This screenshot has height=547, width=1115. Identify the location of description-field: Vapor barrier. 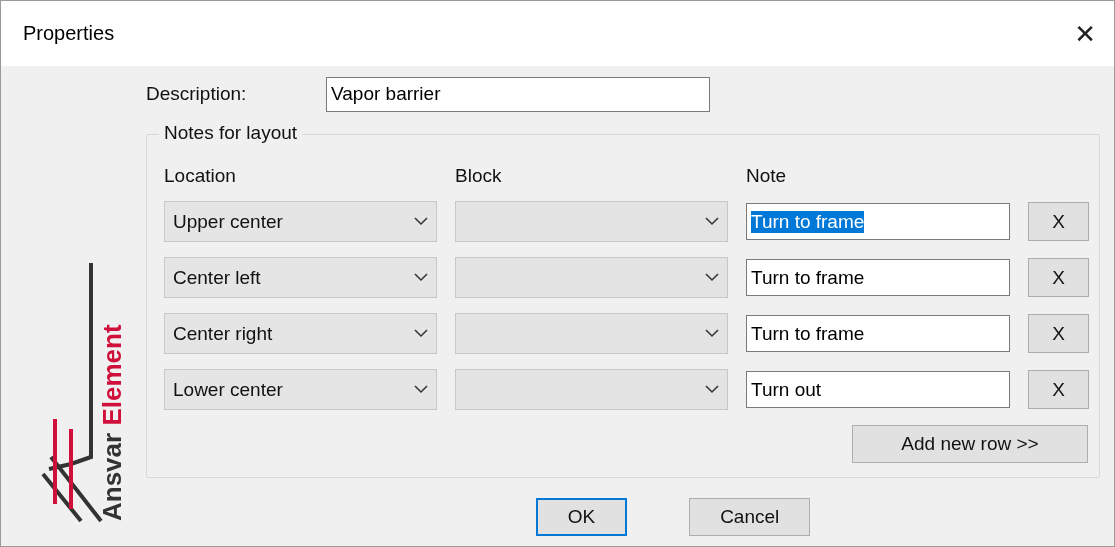
(518, 94).